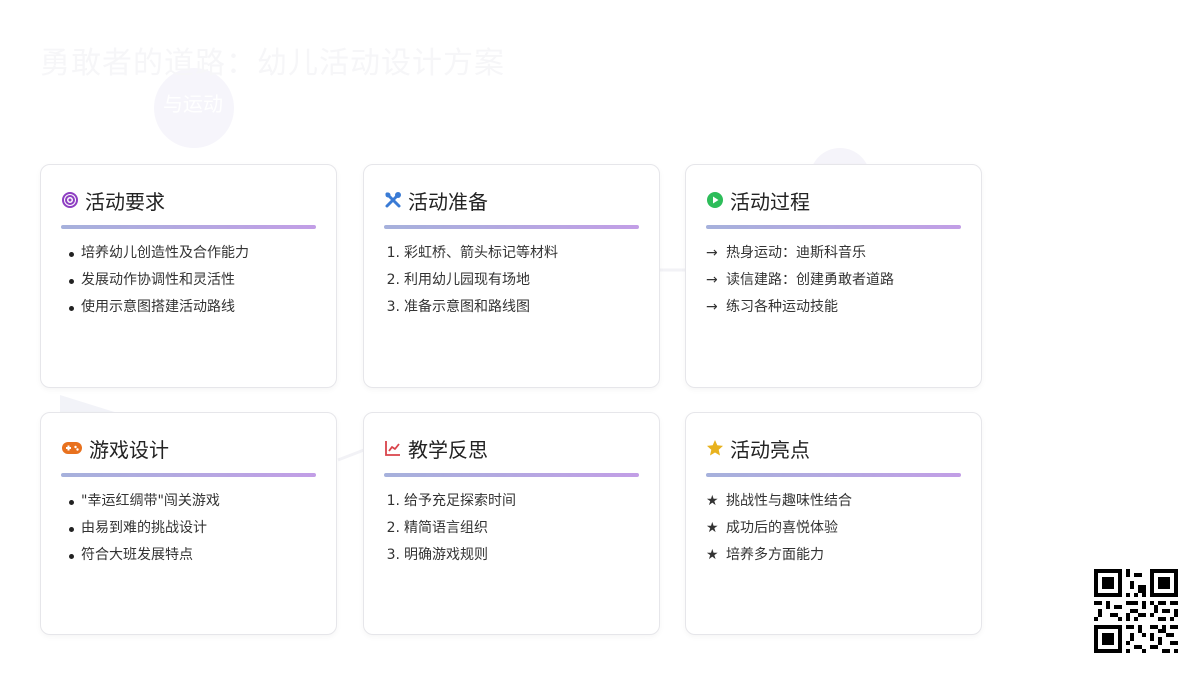  I want to click on star-icon, so click(715, 448).